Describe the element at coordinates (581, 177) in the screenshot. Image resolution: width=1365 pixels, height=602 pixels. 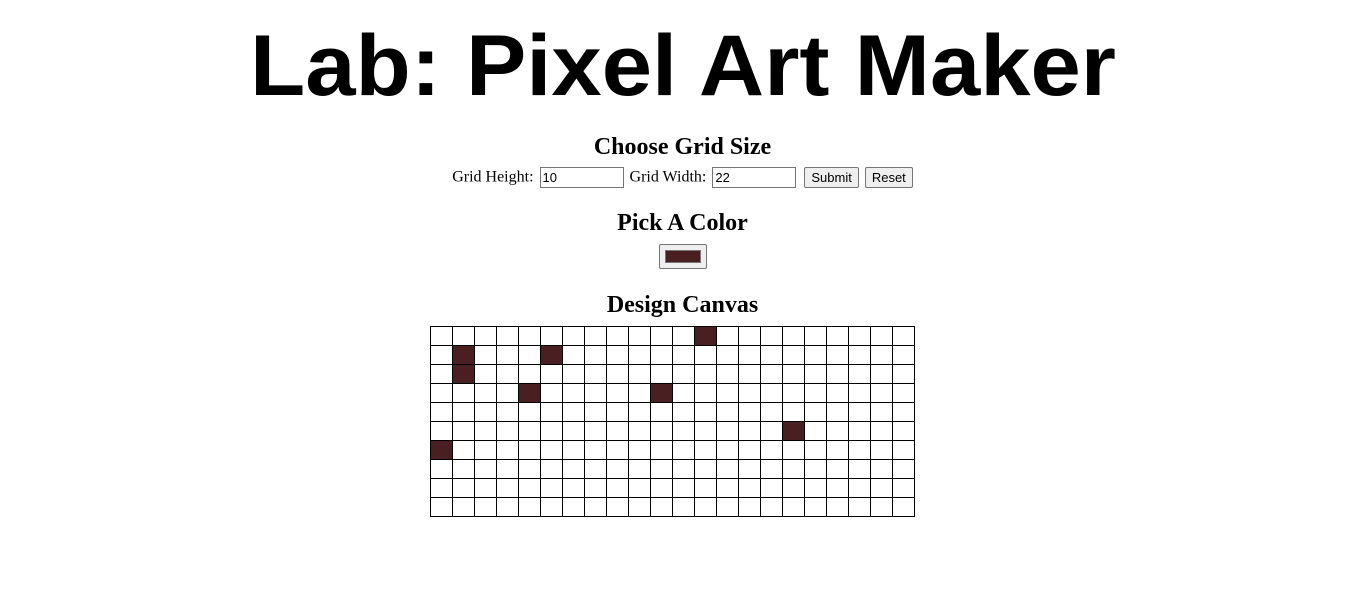
I see `grid-height-input` at that location.